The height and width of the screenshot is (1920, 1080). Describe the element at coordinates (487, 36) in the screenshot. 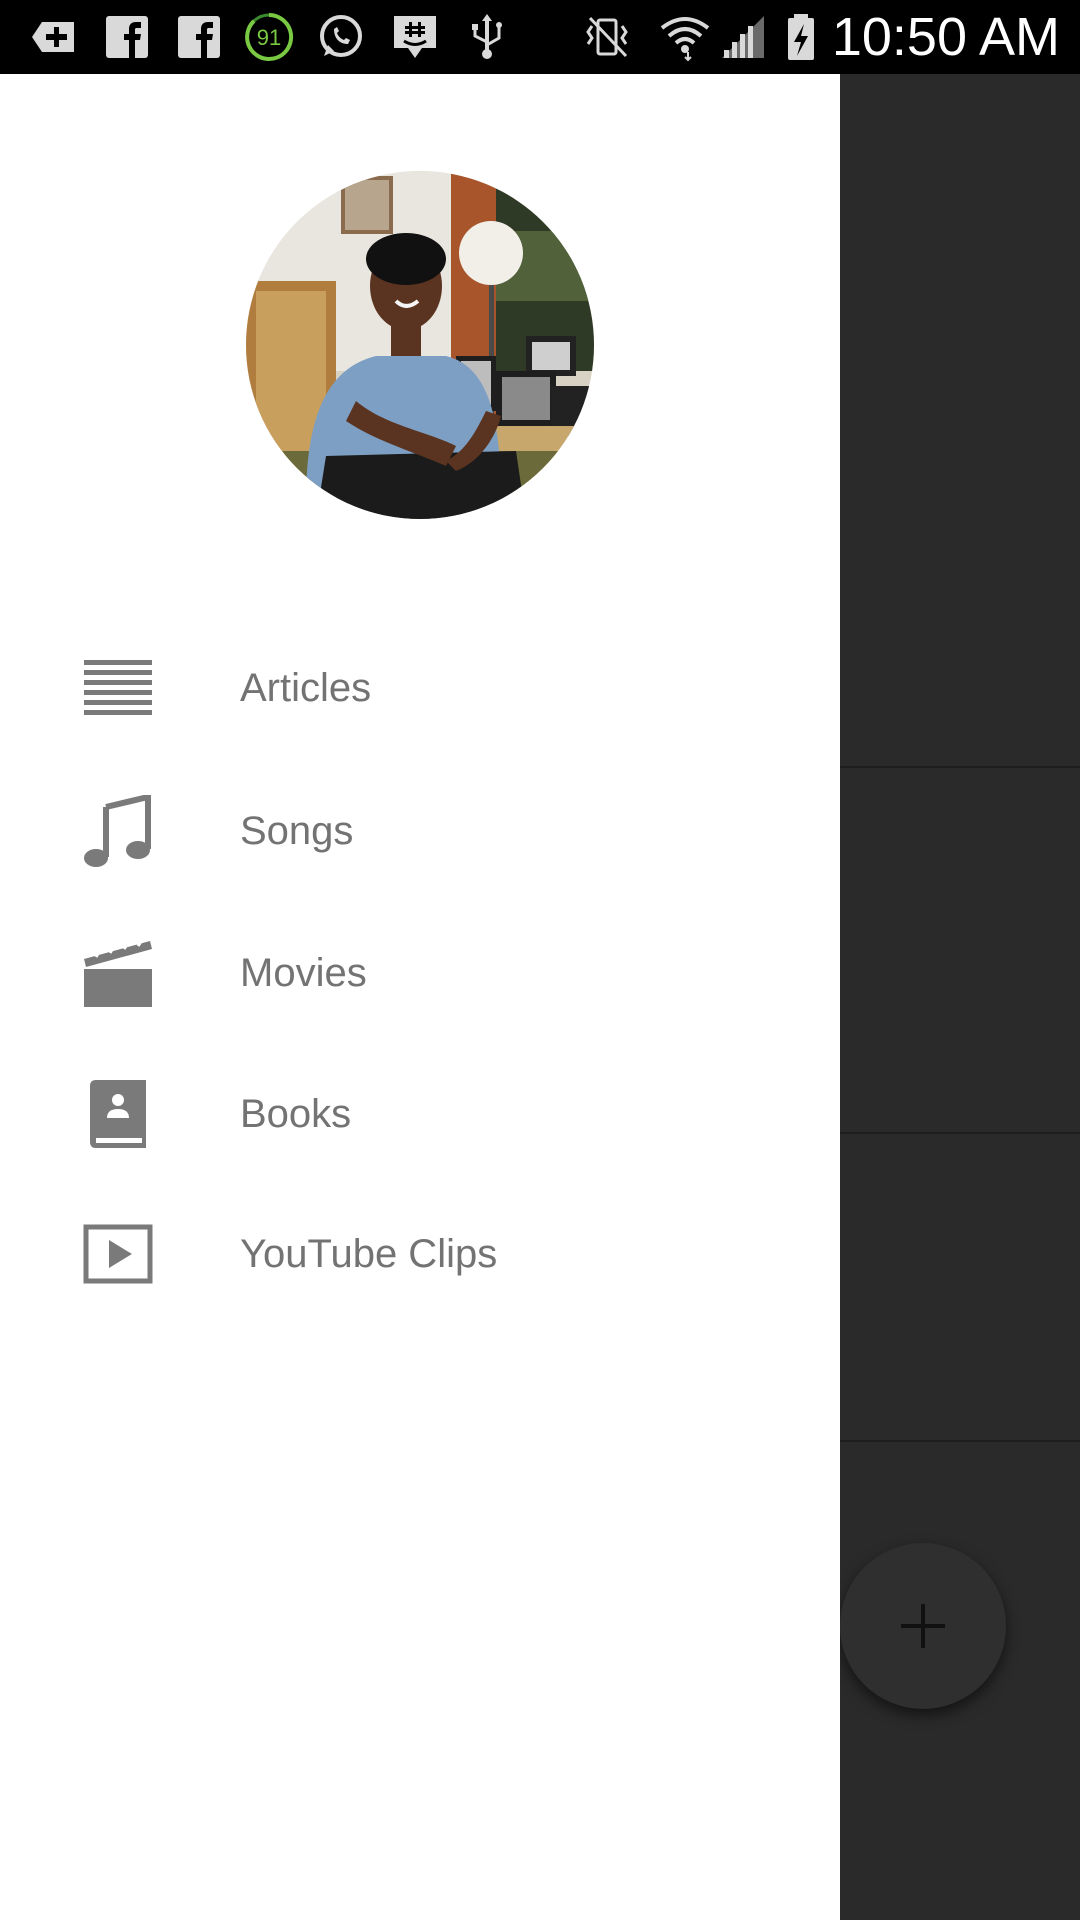

I see `usb-icon` at that location.